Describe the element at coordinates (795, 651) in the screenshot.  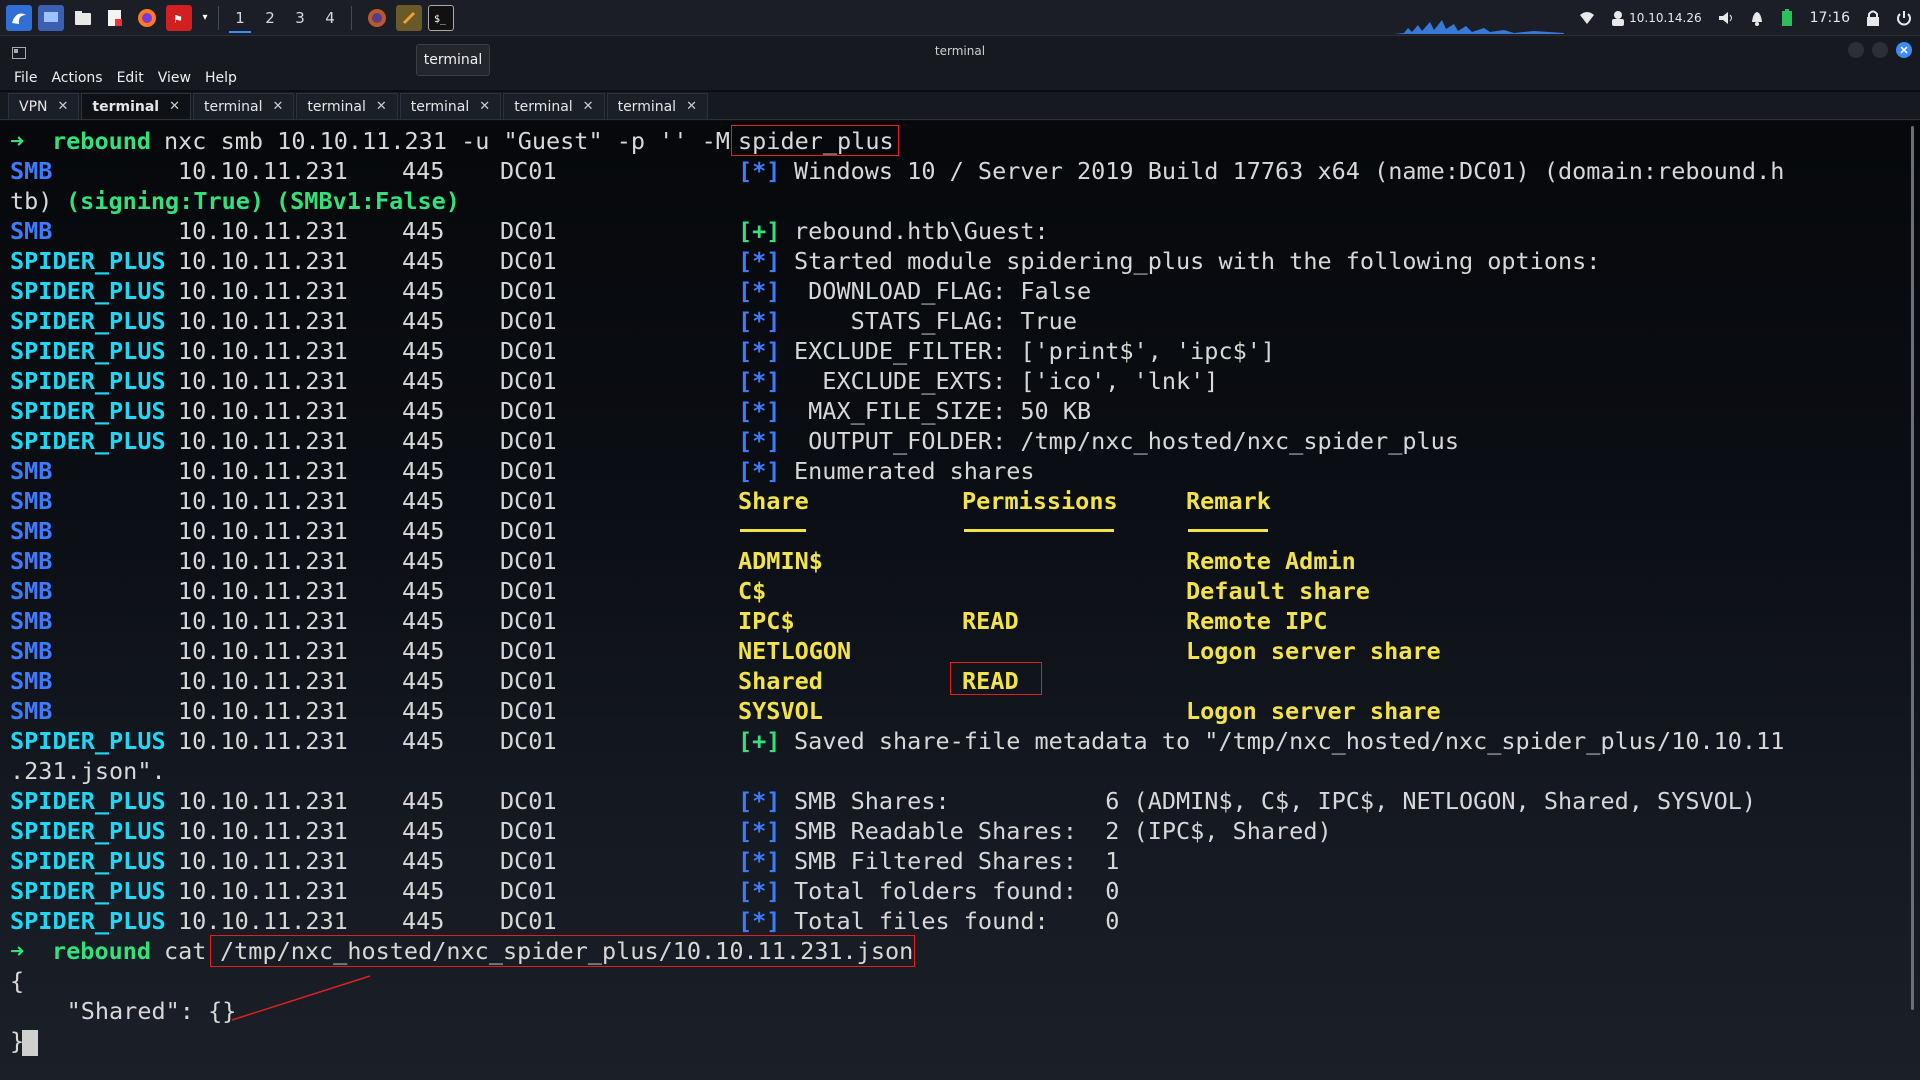
I see `share-name: NETLOGON` at that location.